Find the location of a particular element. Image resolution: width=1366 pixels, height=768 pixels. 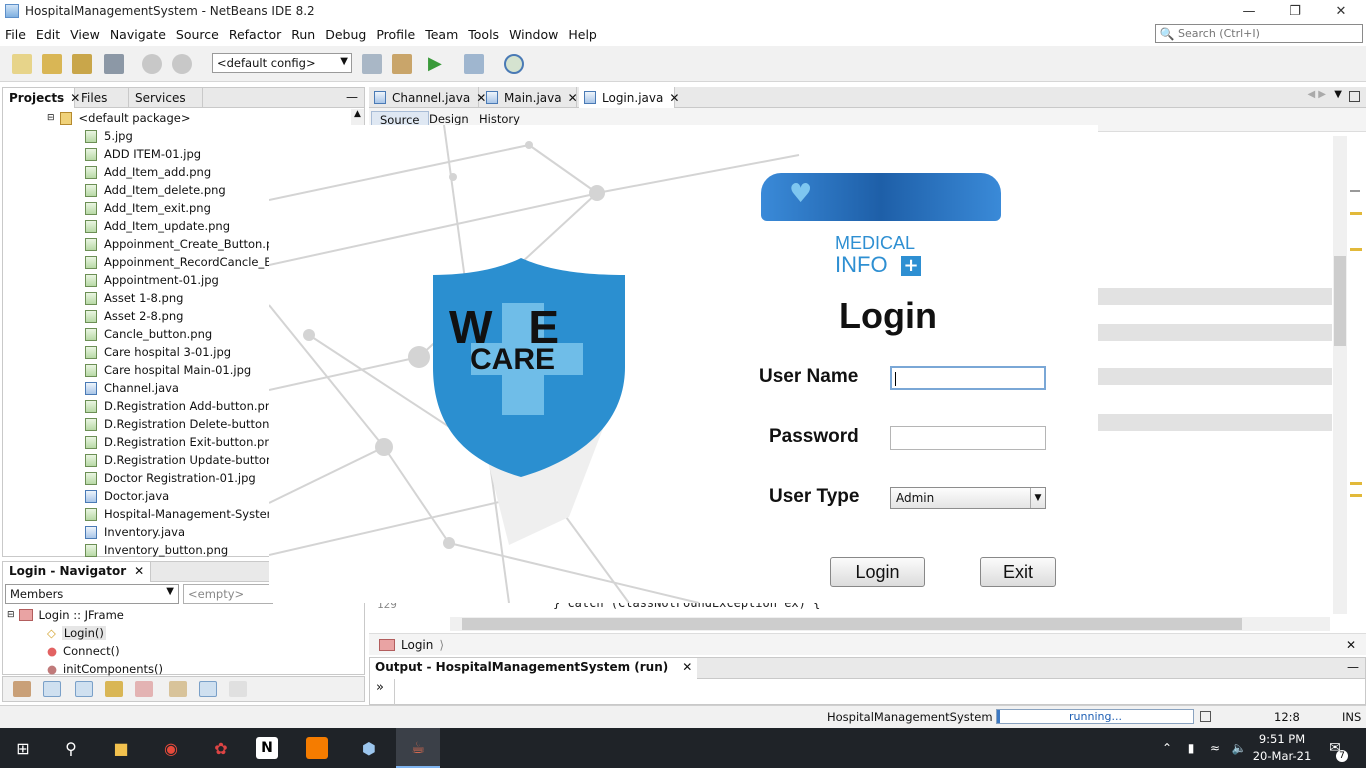

username-label: User Name is located at coordinates (809, 376).